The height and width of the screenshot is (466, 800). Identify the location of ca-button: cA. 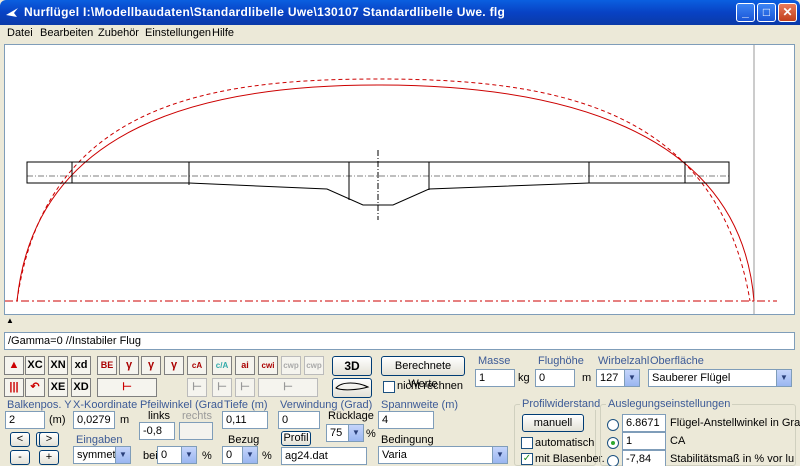
(197, 365).